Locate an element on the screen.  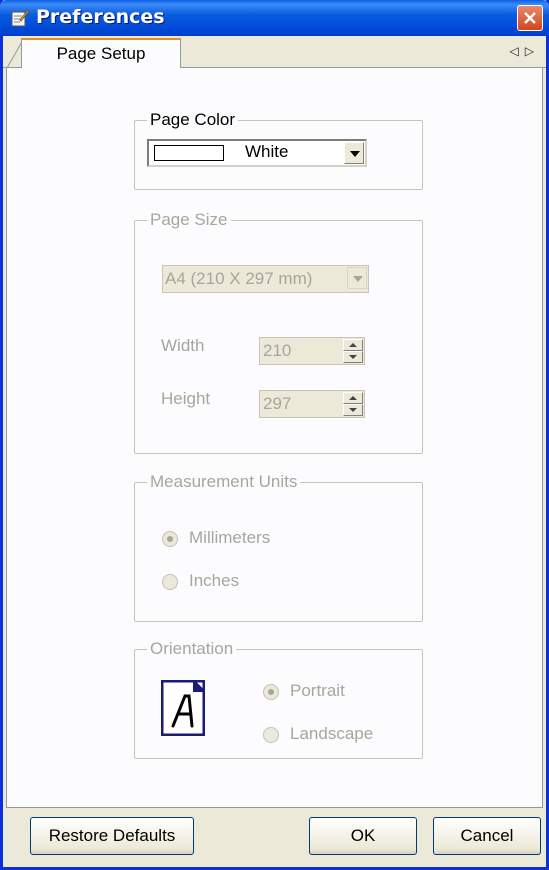
close-button is located at coordinates (530, 18).